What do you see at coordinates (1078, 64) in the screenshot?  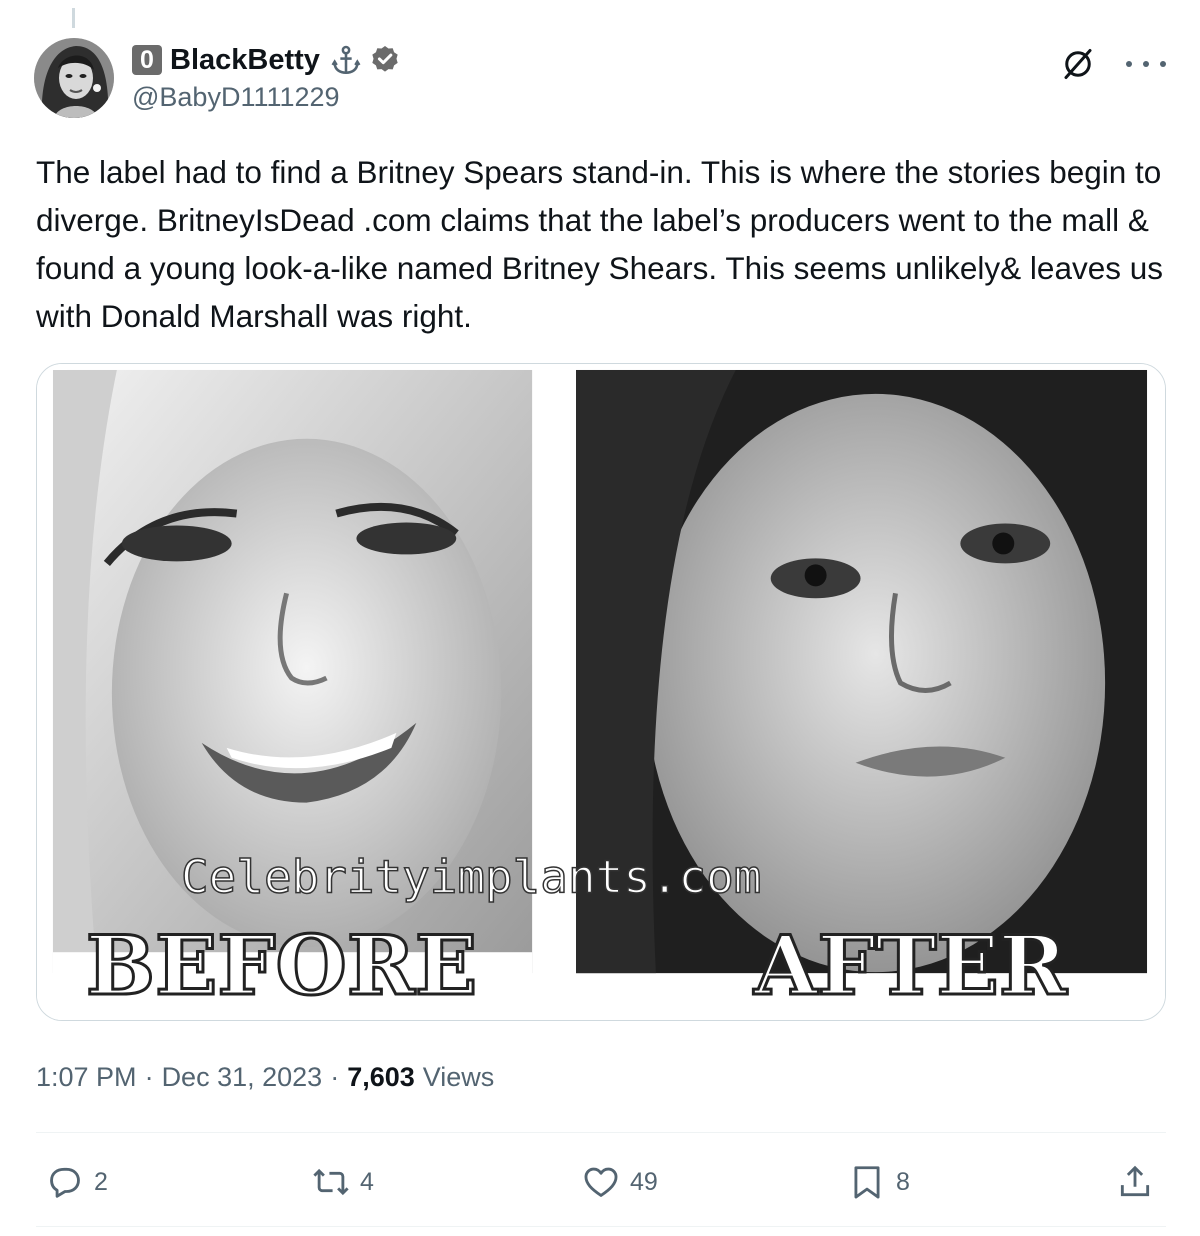 I see `grok-icon` at bounding box center [1078, 64].